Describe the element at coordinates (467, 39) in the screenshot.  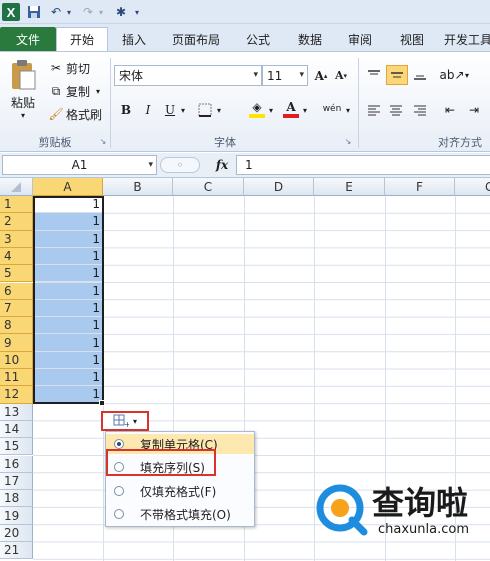
I see `tab-developer: 开发工具` at that location.